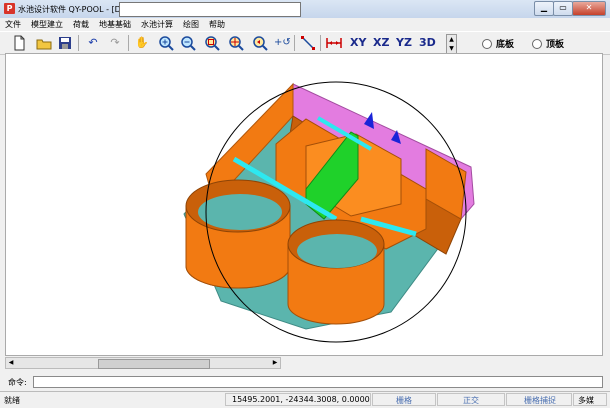 This screenshot has height=408, width=610. What do you see at coordinates (358, 43) in the screenshot?
I see `view-xy-button: XY` at bounding box center [358, 43].